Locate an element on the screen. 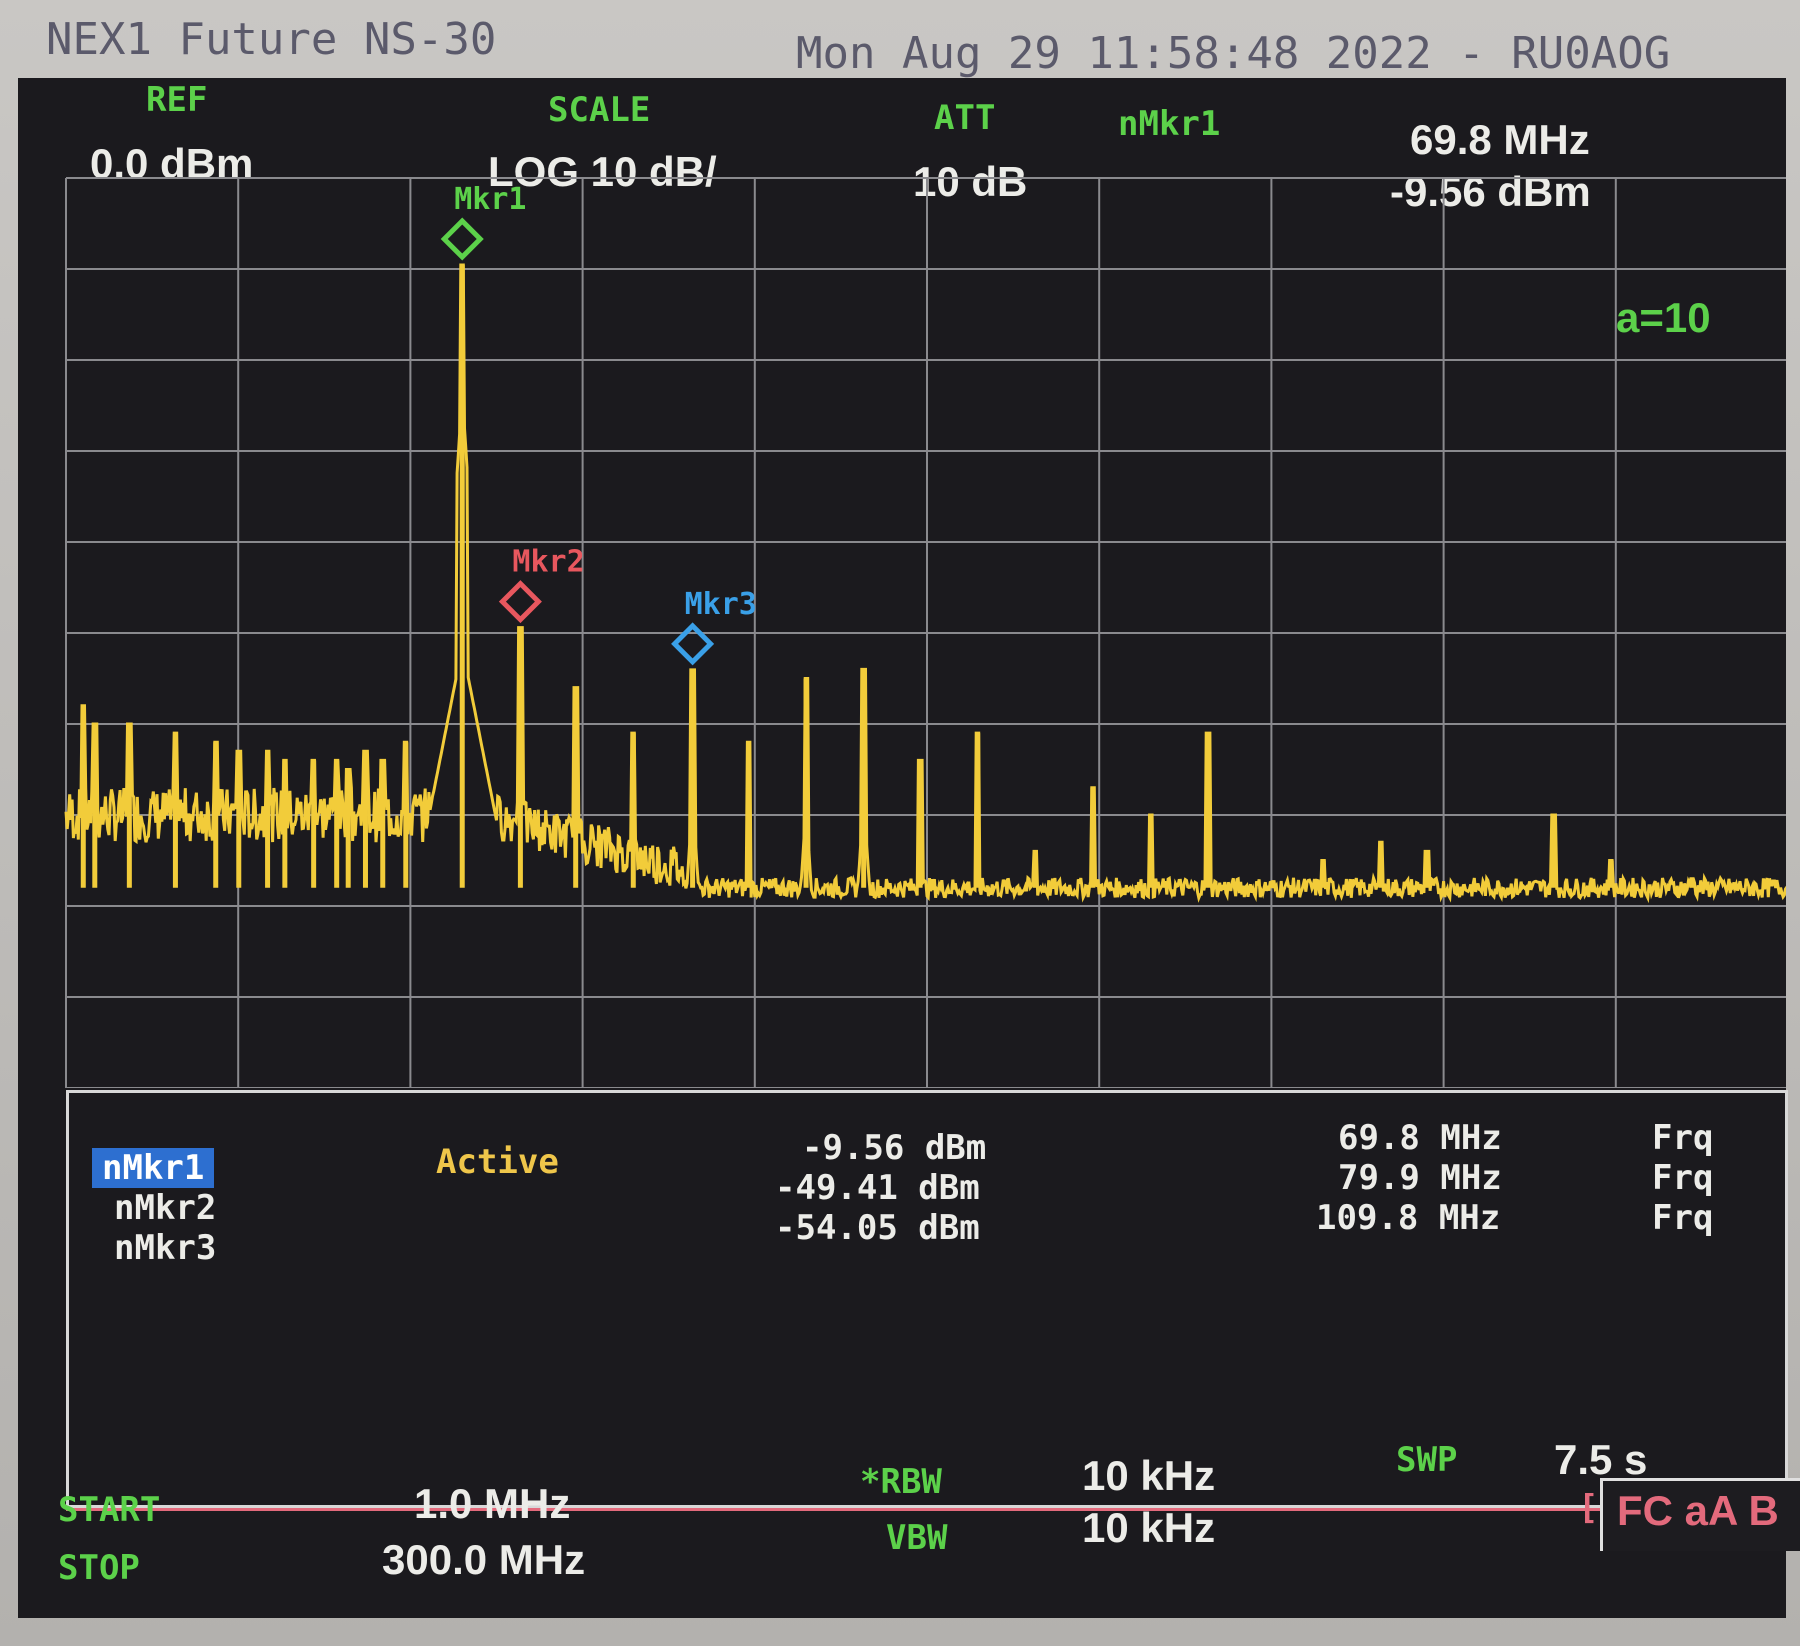  device-title: NEX1 Future NS-30 is located at coordinates (271, 39).